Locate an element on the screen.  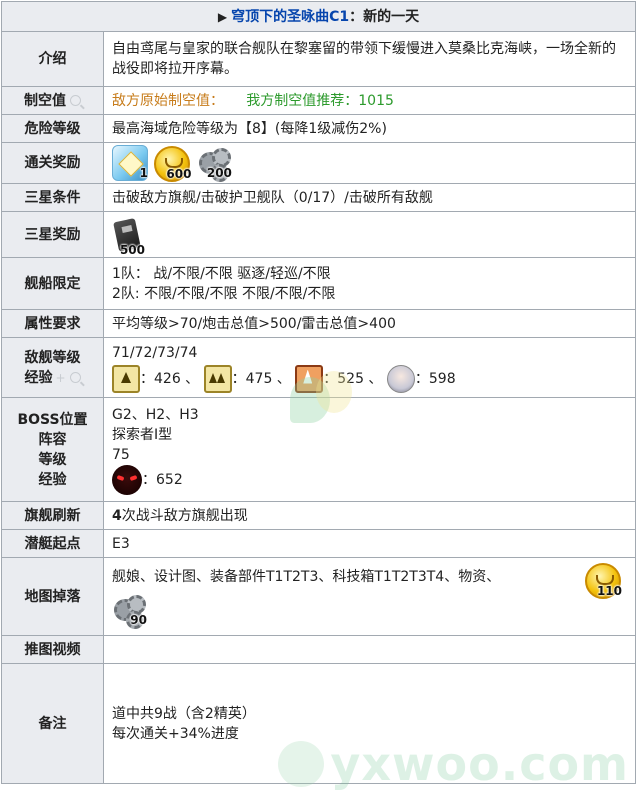
watermark-logo-icon is located at coordinates (301, 764).